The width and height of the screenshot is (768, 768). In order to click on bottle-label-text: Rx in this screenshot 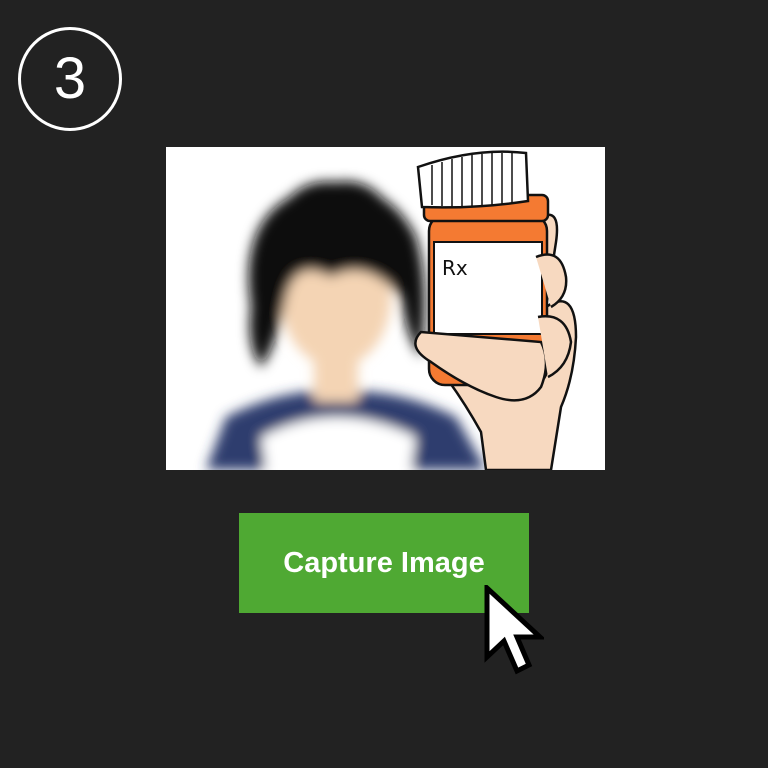, I will do `click(455, 268)`.